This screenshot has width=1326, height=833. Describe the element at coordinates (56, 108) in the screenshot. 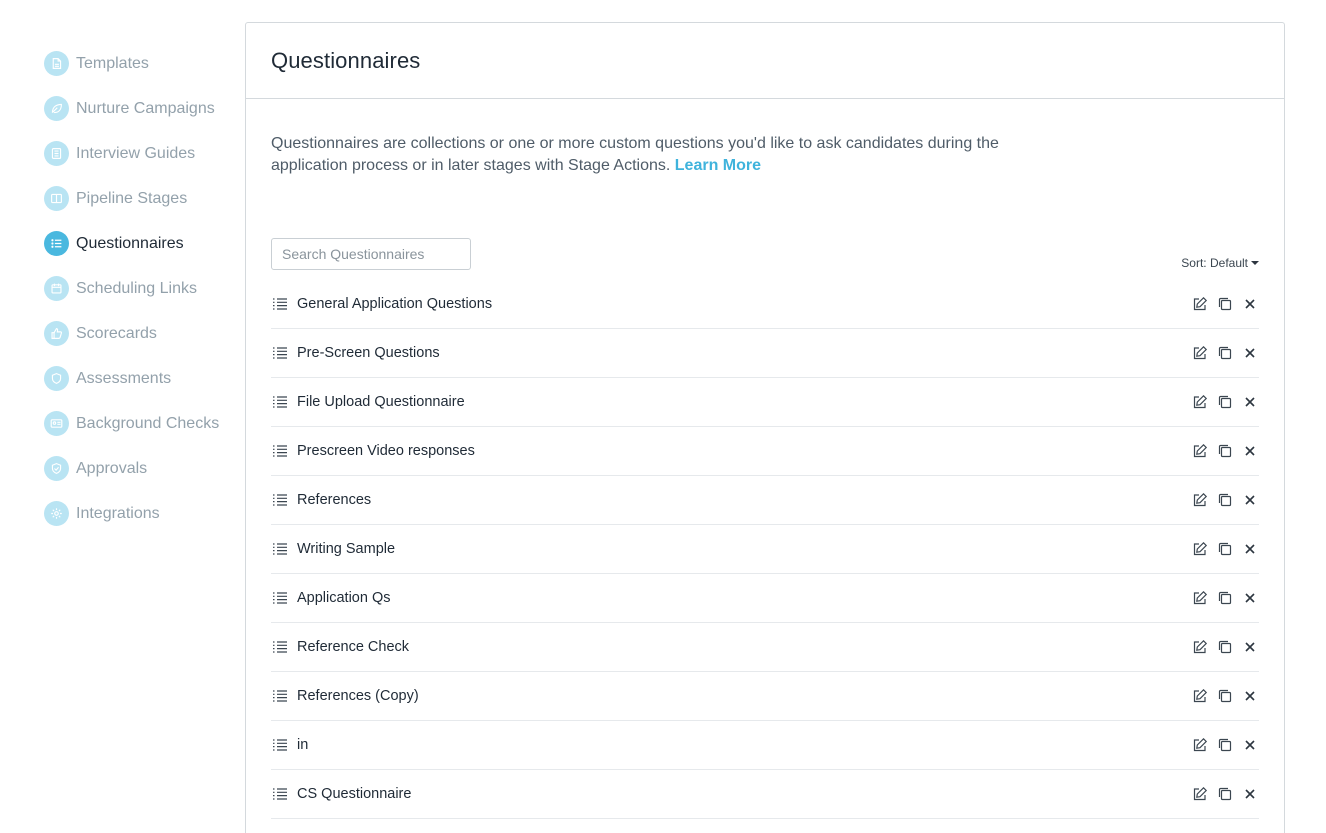

I see `leaf-icon` at that location.